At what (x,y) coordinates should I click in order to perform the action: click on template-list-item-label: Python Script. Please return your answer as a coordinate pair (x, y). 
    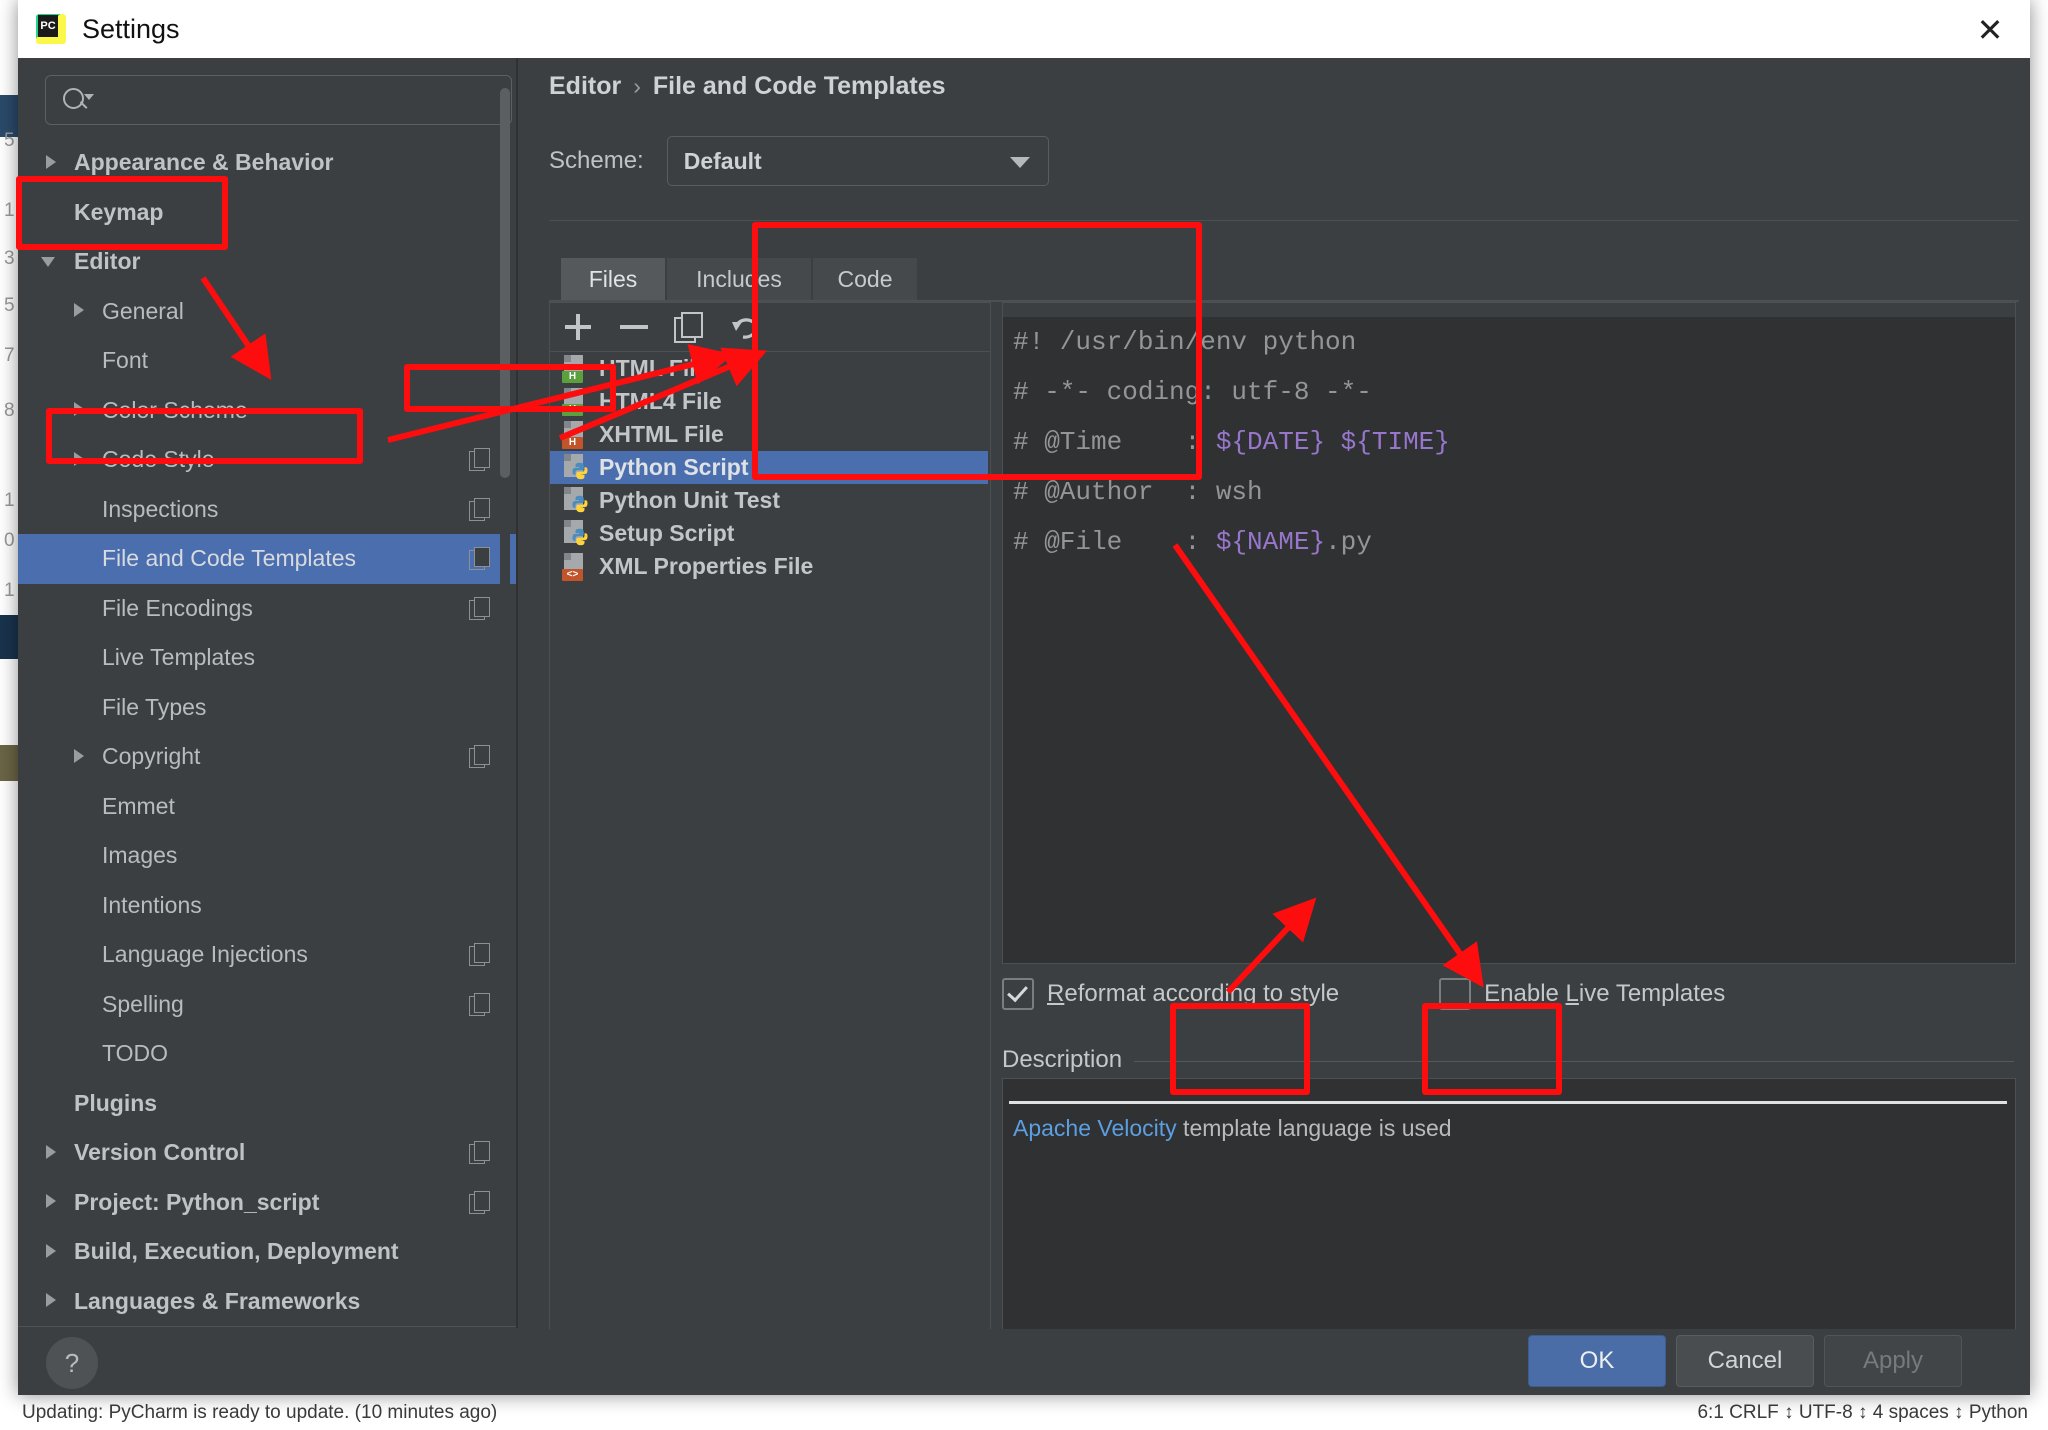
    Looking at the image, I should click on (674, 467).